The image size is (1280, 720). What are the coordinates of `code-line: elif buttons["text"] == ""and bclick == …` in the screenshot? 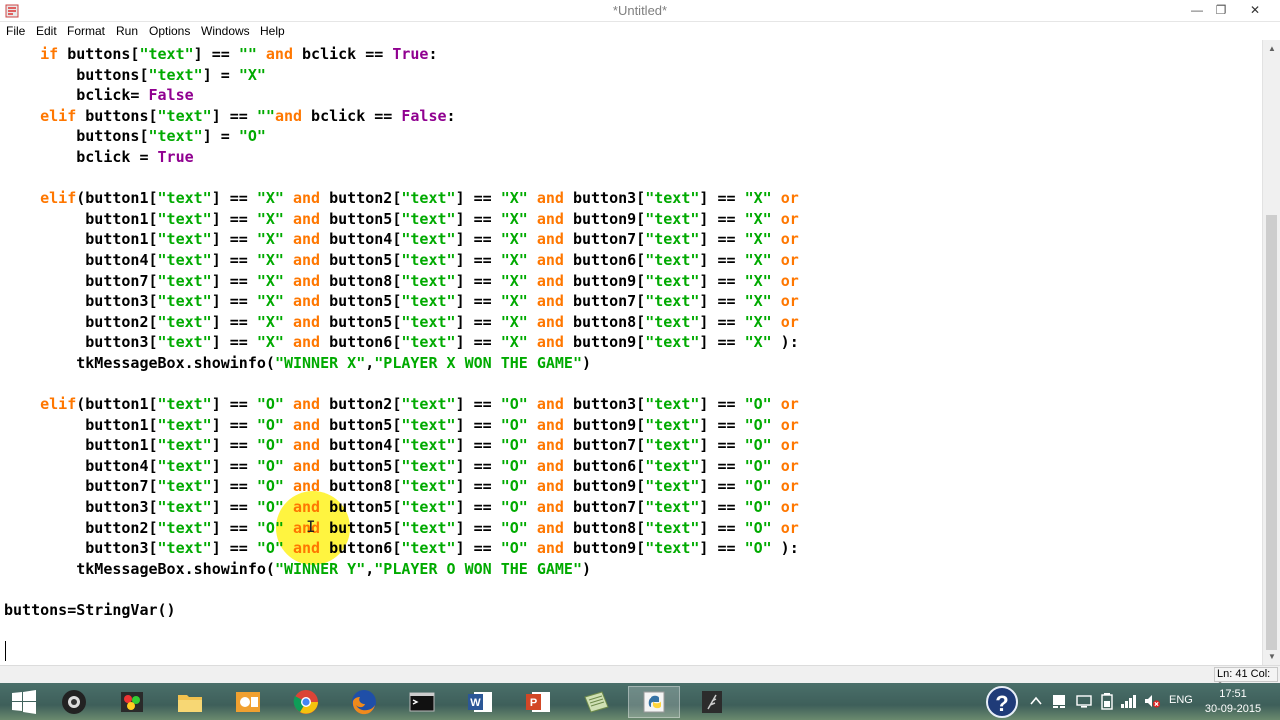 It's located at (401, 116).